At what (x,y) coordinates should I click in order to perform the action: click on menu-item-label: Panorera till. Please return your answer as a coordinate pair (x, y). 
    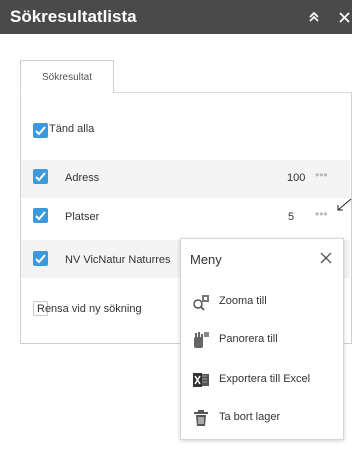
    Looking at the image, I should click on (248, 339).